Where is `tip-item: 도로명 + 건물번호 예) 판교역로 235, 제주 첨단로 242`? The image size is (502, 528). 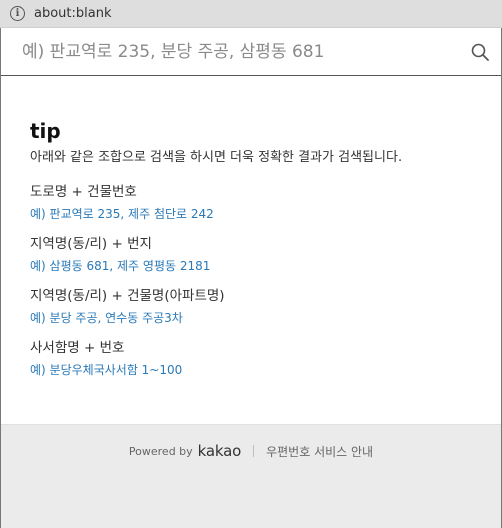 tip-item: 도로명 + 건물번호 예) 판교역로 235, 제주 첨단로 242 is located at coordinates (265, 209).